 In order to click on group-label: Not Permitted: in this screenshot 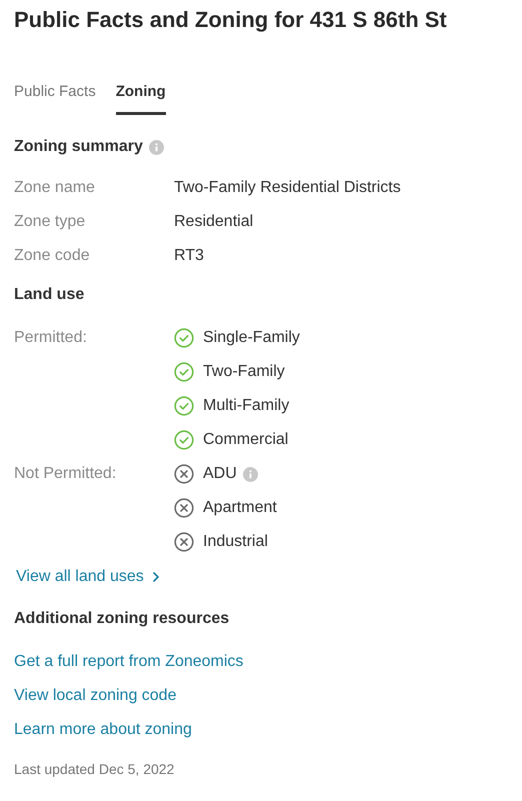, I will do `click(66, 474)`.